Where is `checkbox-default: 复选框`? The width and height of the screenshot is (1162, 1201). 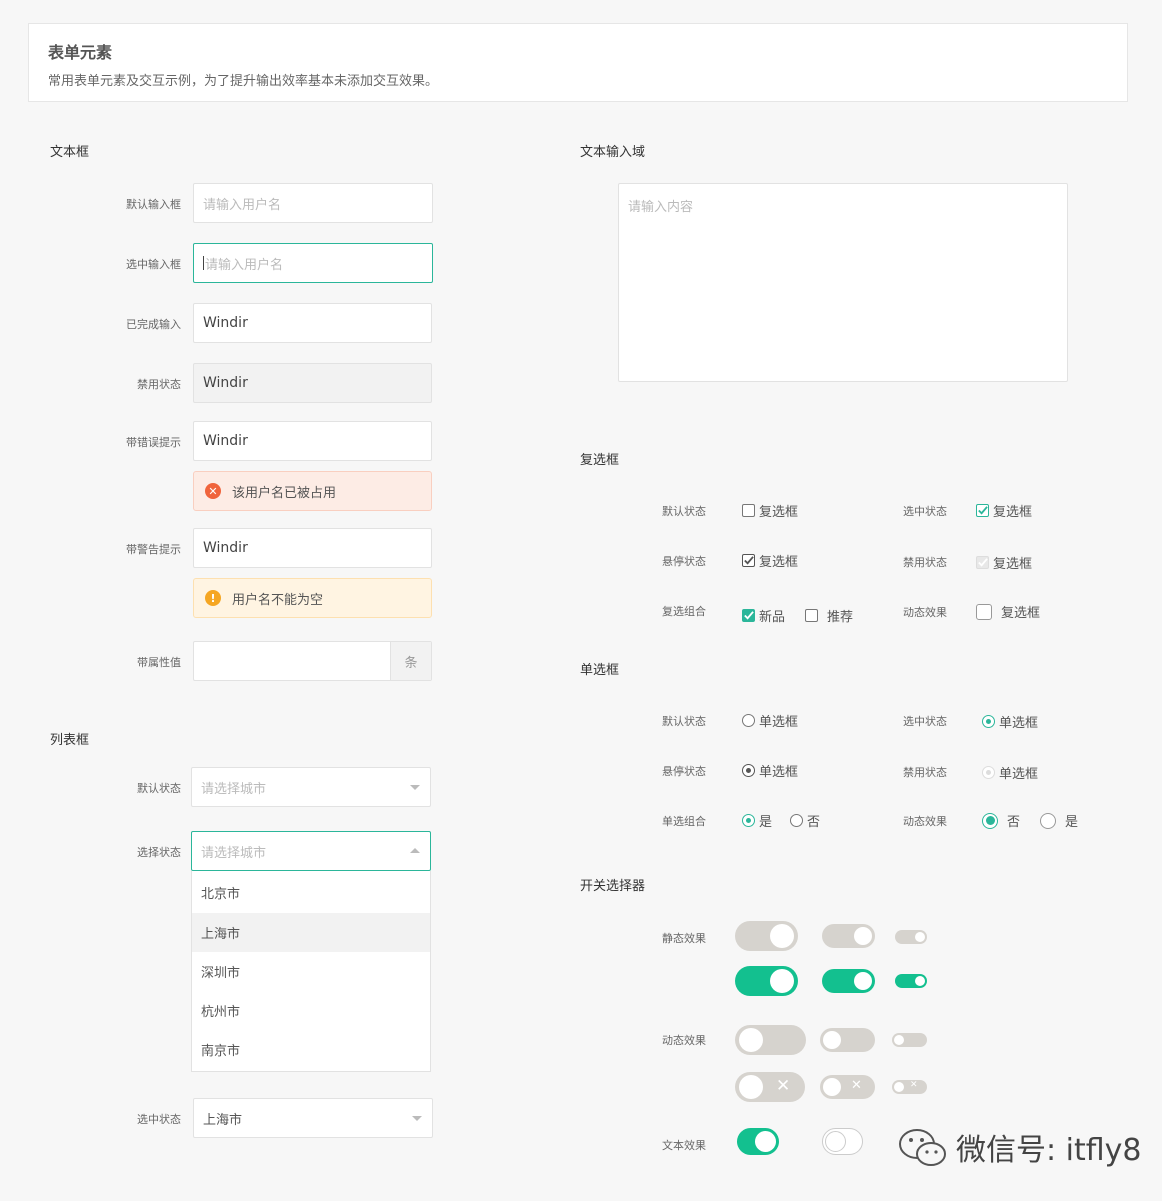
checkbox-default: 复选框 is located at coordinates (770, 510).